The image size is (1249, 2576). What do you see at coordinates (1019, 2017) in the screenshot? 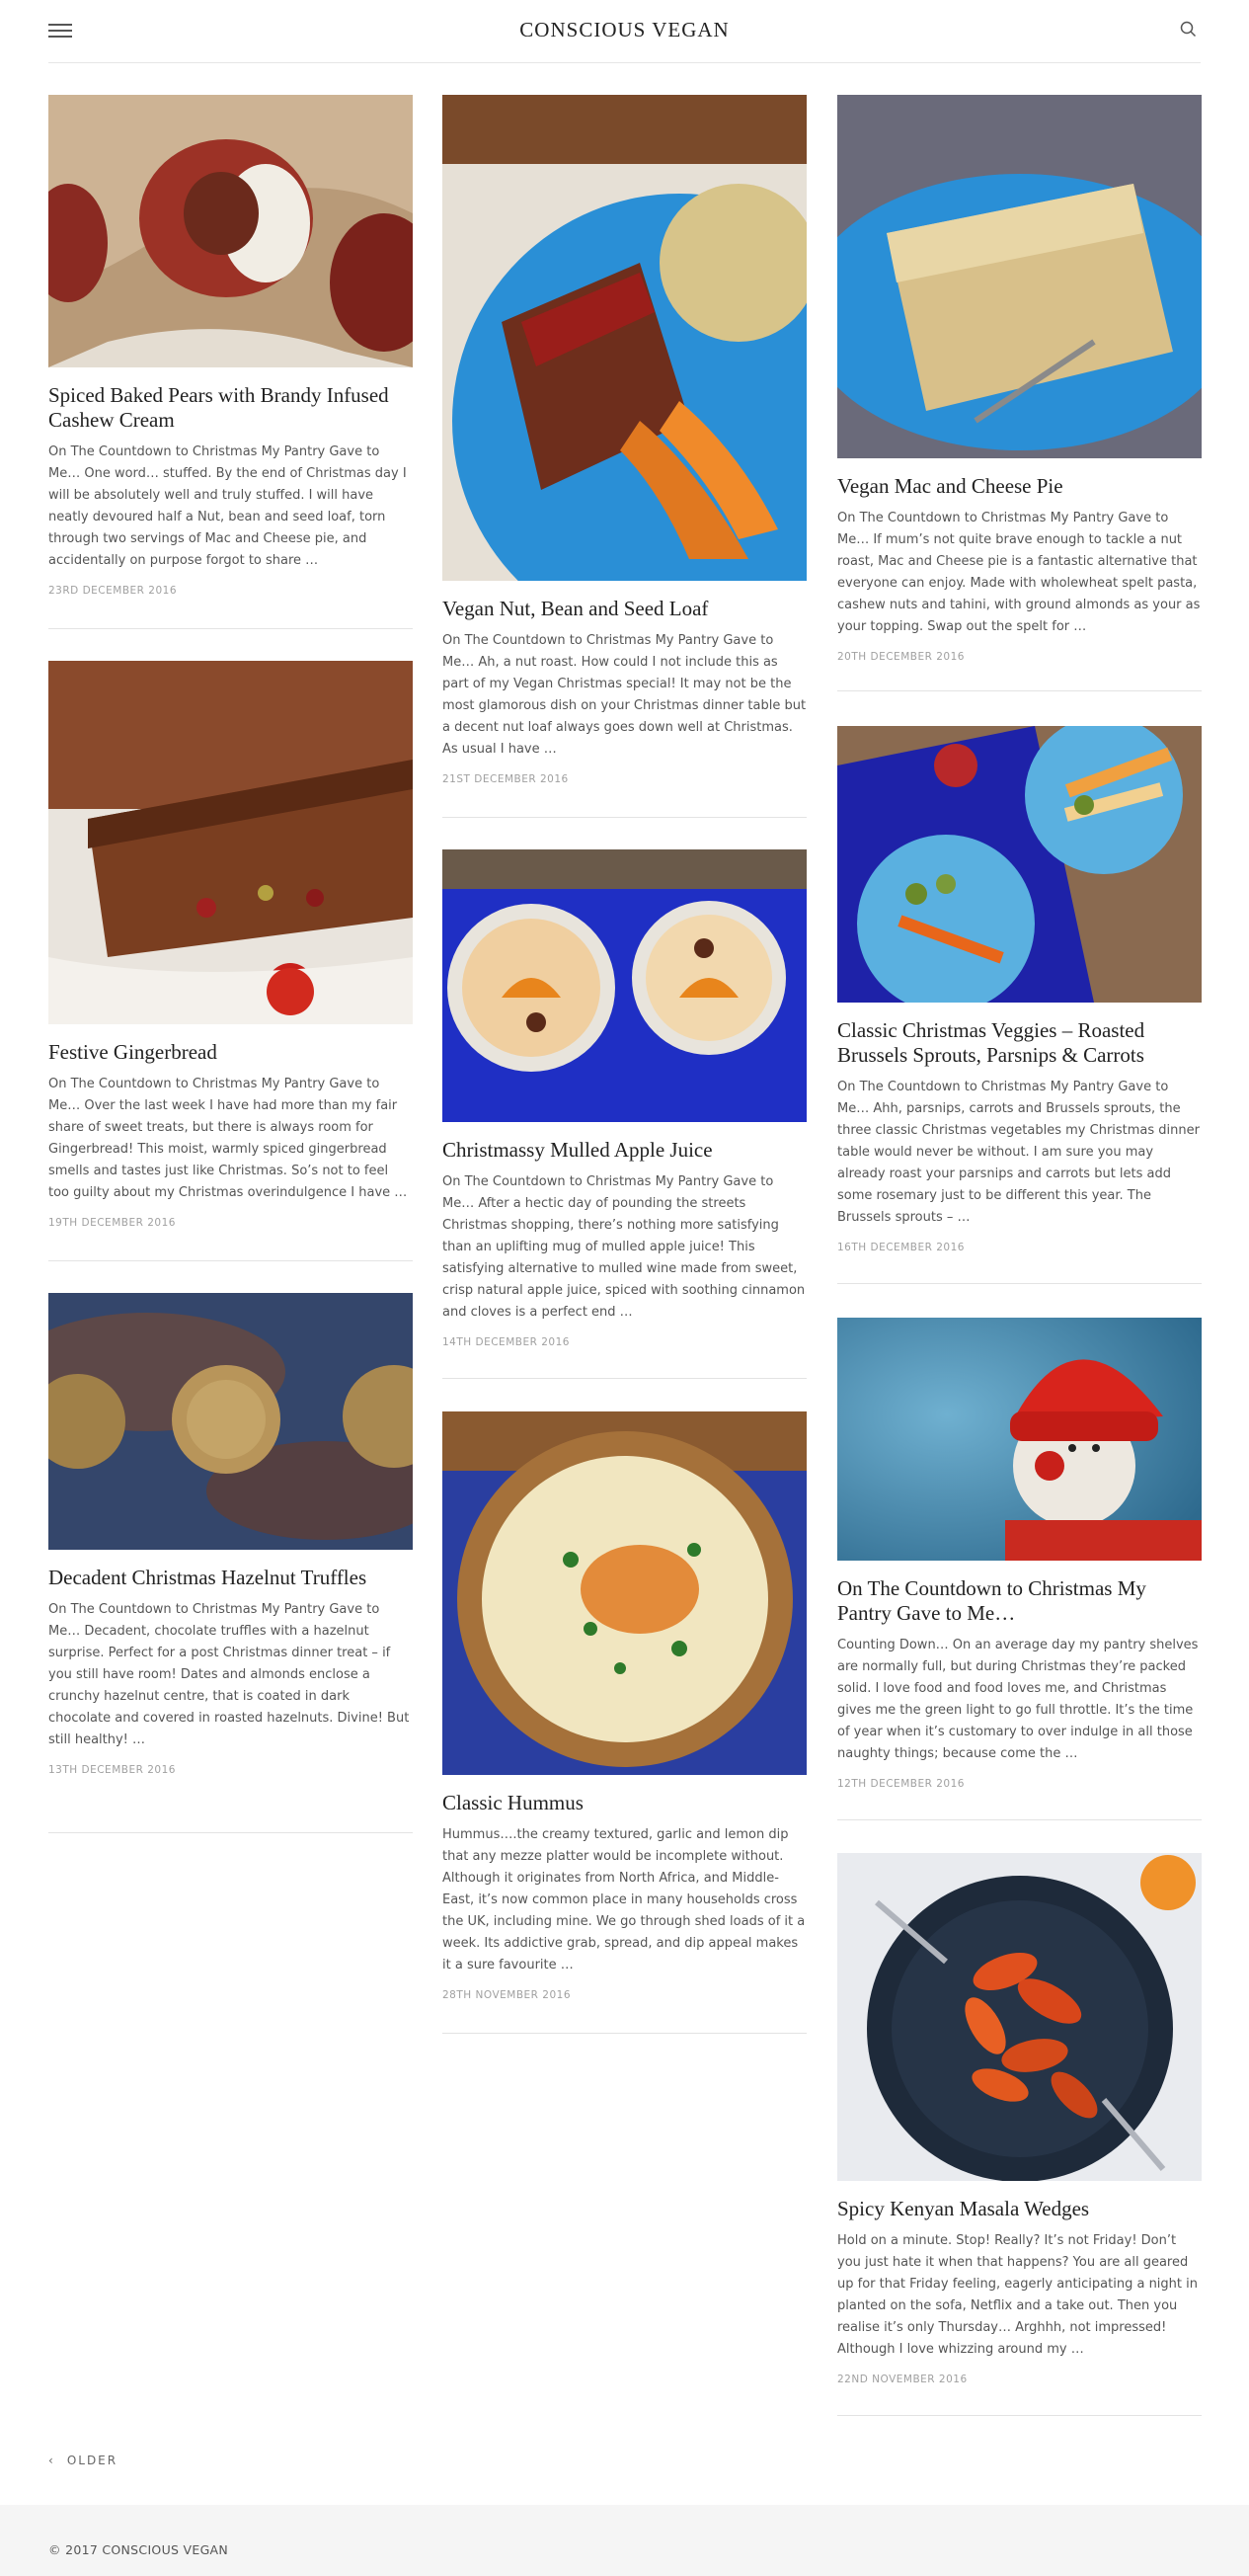
I see `post-thumbnail-masala-wedges` at bounding box center [1019, 2017].